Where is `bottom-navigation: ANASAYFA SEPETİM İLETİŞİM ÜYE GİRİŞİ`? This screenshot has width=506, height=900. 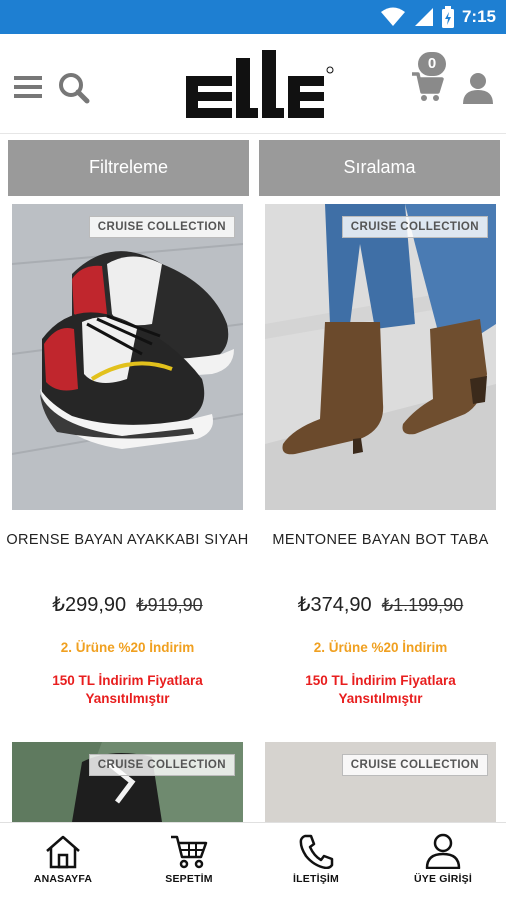
bottom-navigation: ANASAYFA SEPETİM İLETİŞİM ÜYE GİRİŞİ is located at coordinates (253, 861).